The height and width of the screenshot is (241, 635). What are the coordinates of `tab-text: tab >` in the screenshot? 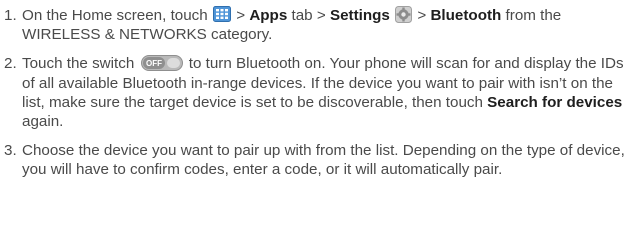 It's located at (308, 15).